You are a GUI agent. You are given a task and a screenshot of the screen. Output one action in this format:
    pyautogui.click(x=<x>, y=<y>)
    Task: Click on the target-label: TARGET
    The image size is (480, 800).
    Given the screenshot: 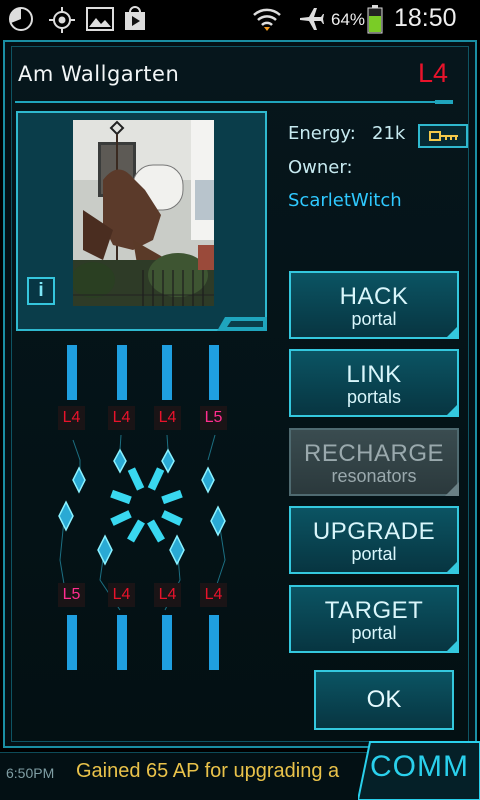 What is the action you would take?
    pyautogui.click(x=374, y=610)
    